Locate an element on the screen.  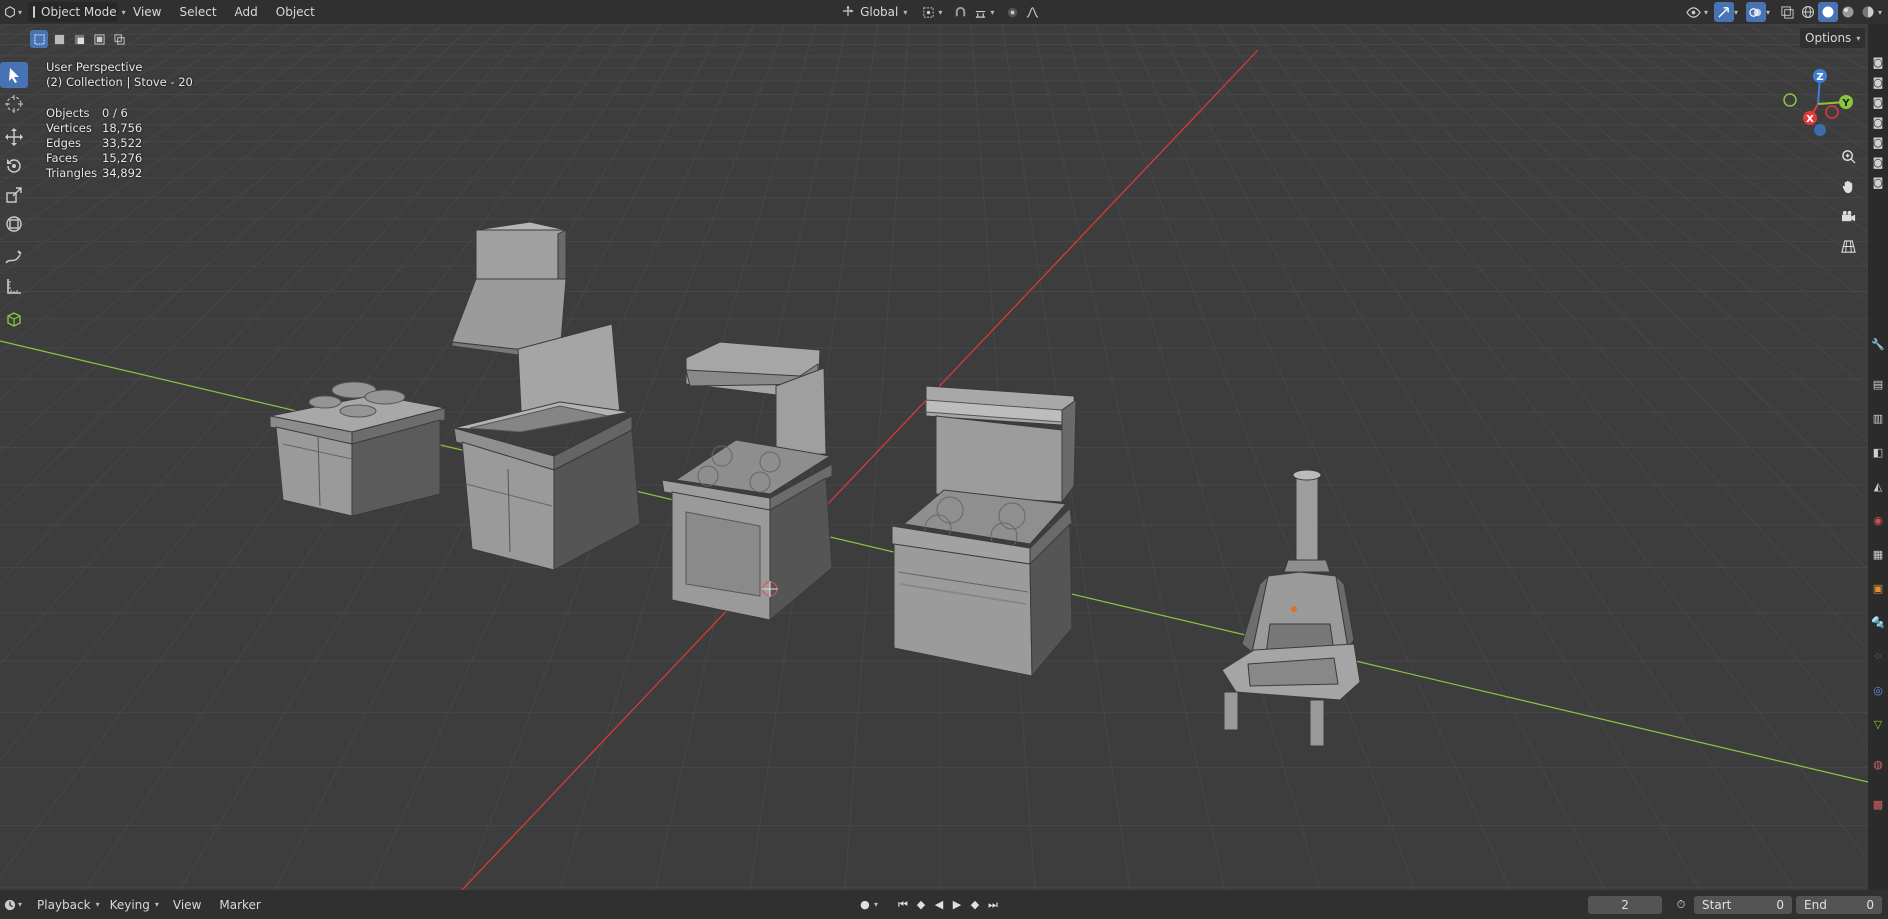
rotate-tool is located at coordinates (14, 166).